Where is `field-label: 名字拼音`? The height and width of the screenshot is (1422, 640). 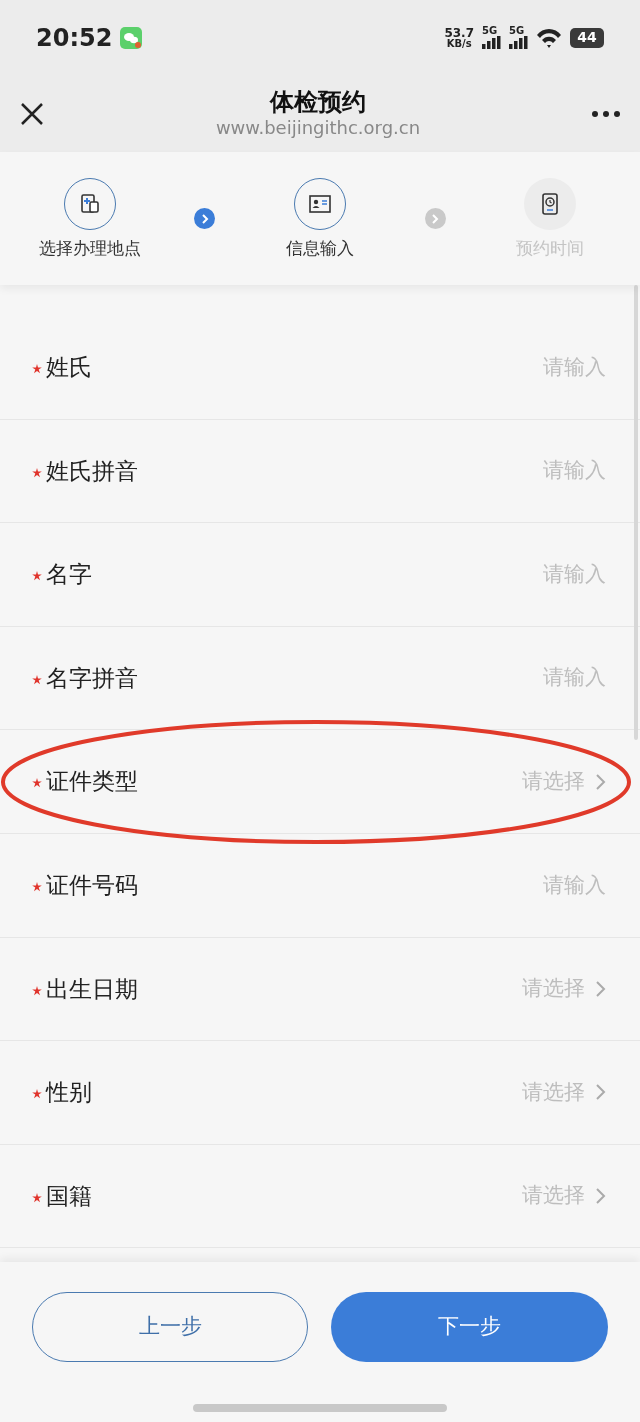
field-label: 名字拼音 is located at coordinates (92, 678).